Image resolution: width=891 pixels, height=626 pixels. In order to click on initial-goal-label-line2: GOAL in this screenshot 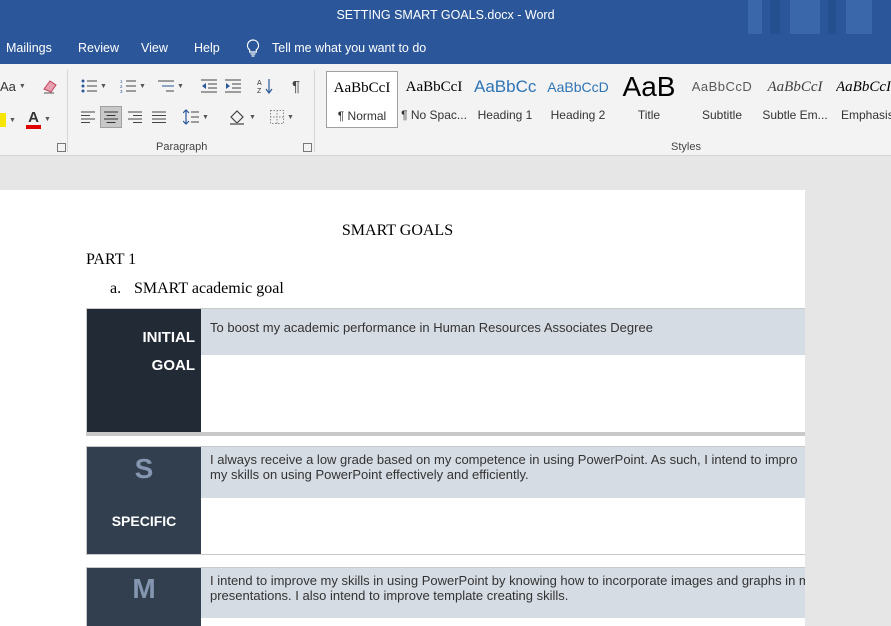, I will do `click(173, 365)`.